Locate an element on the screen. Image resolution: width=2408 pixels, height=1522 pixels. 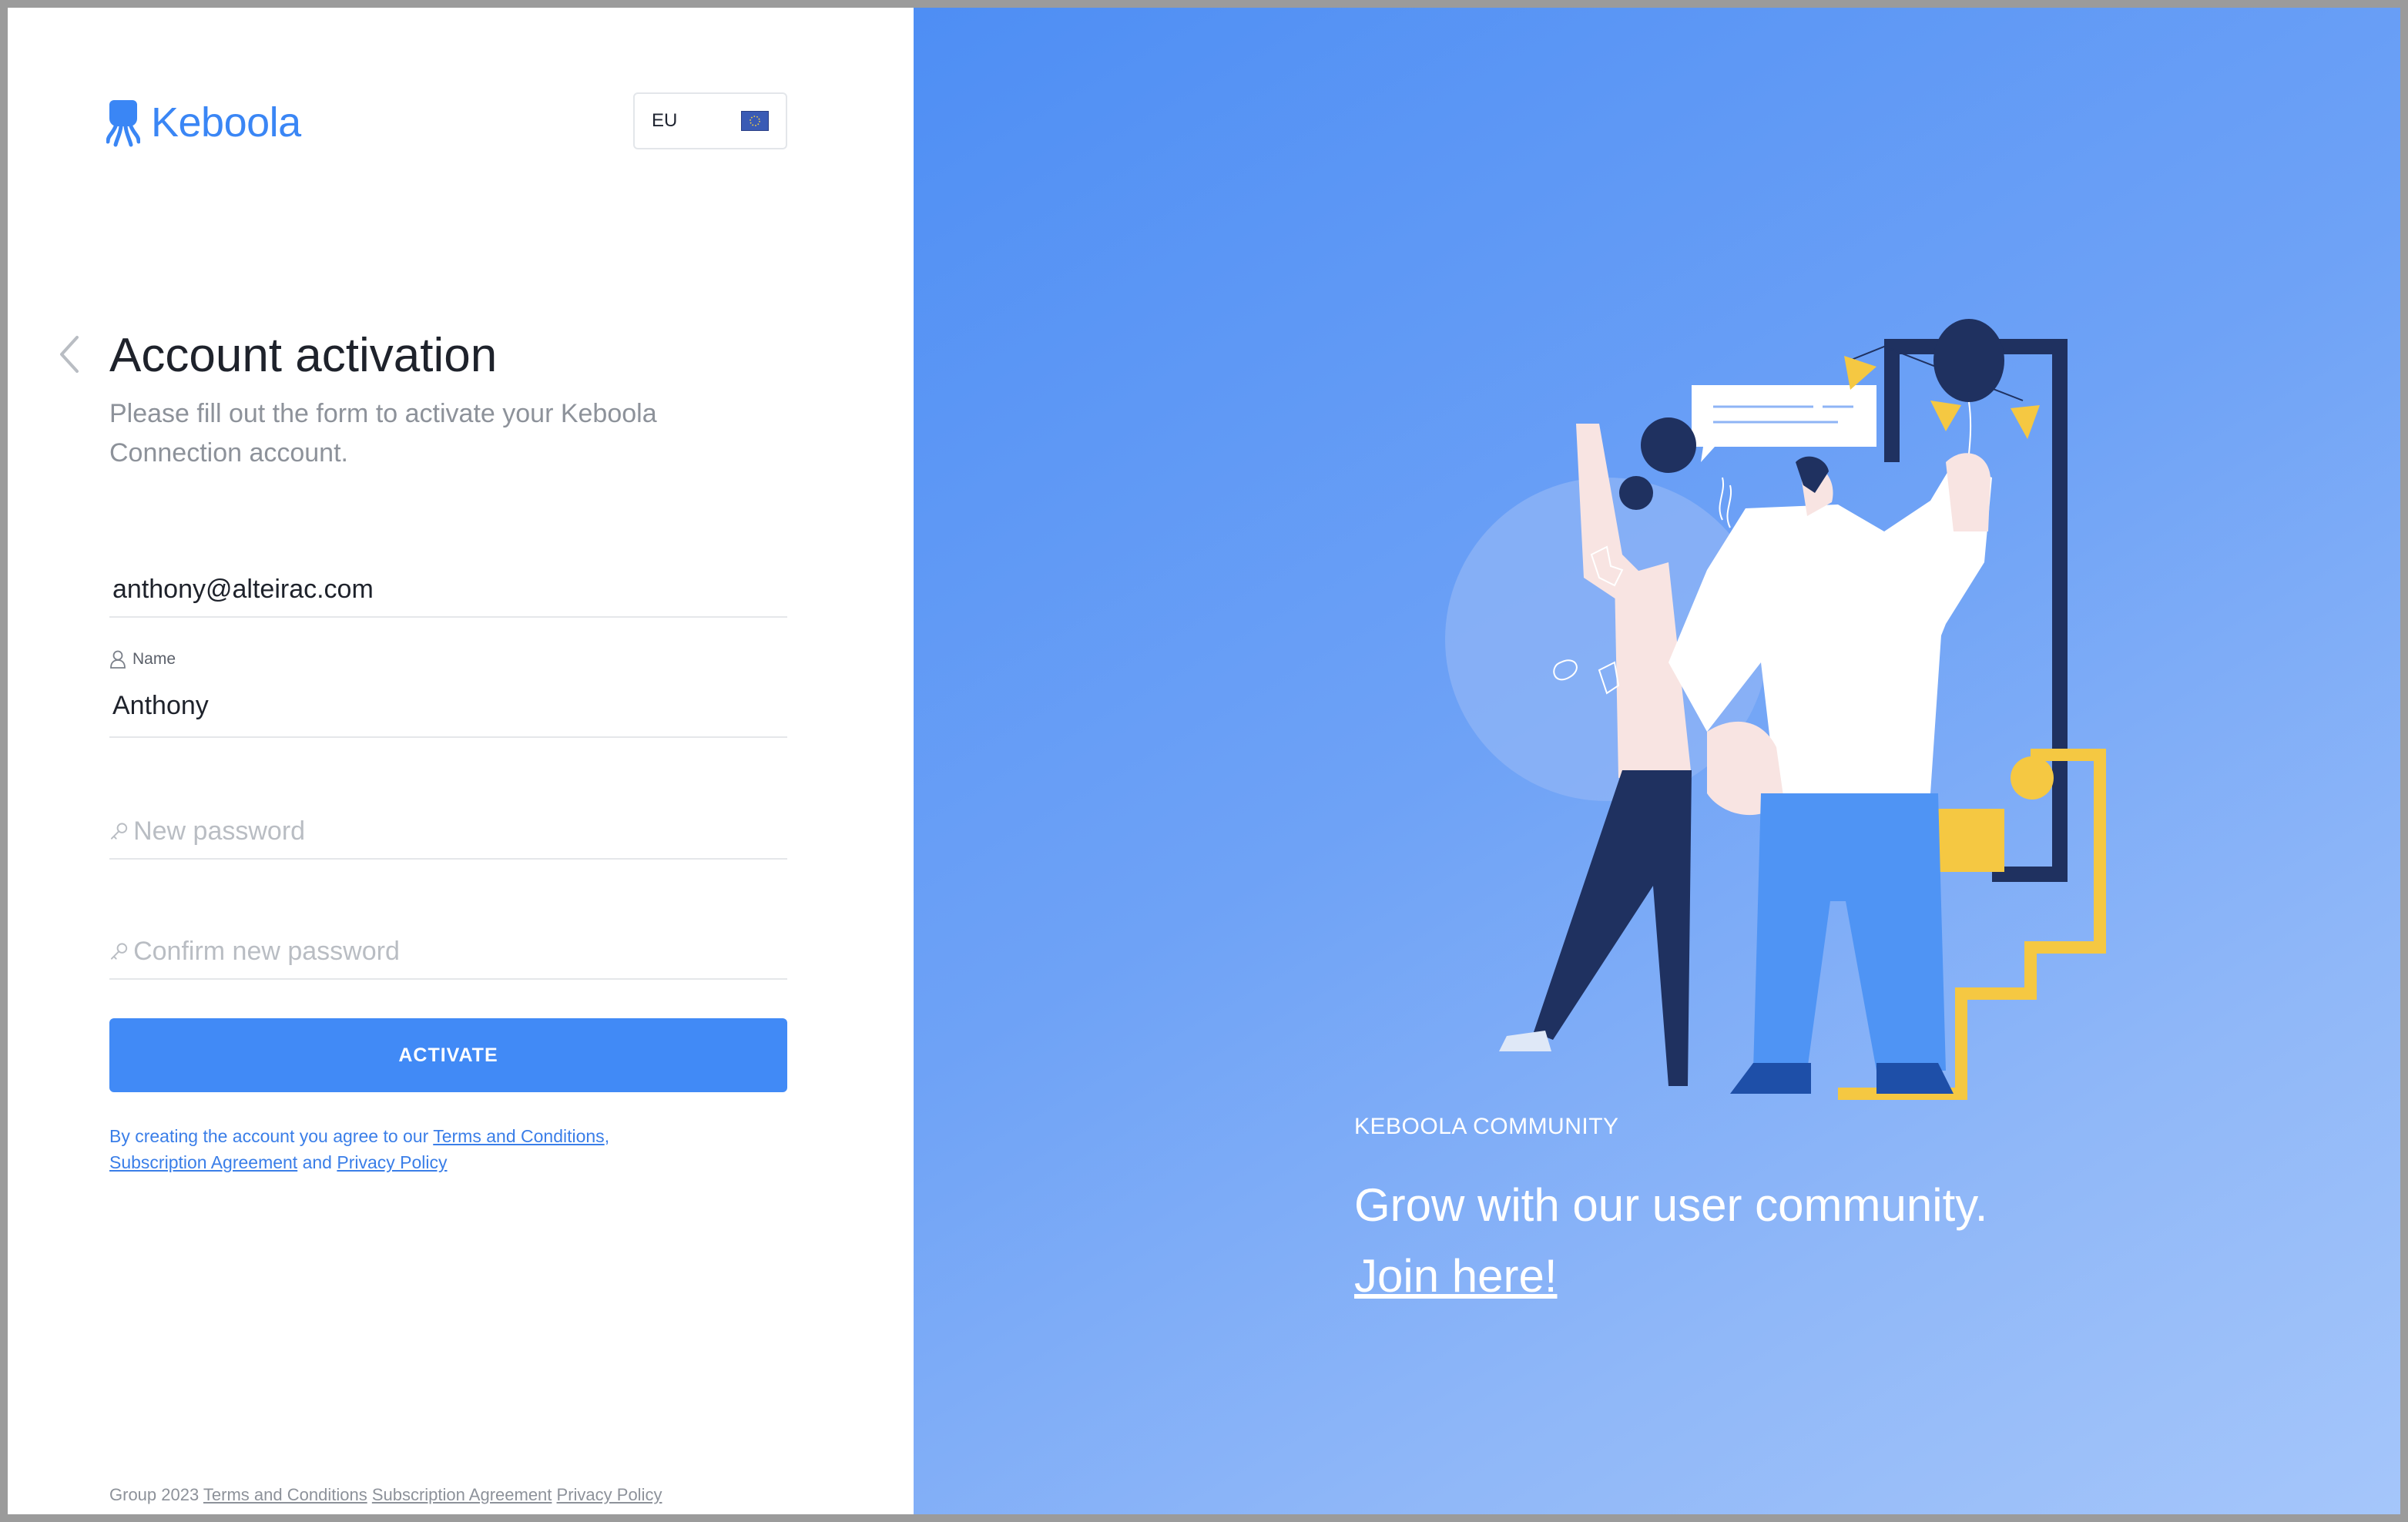
name-label: Name is located at coordinates (448, 659).